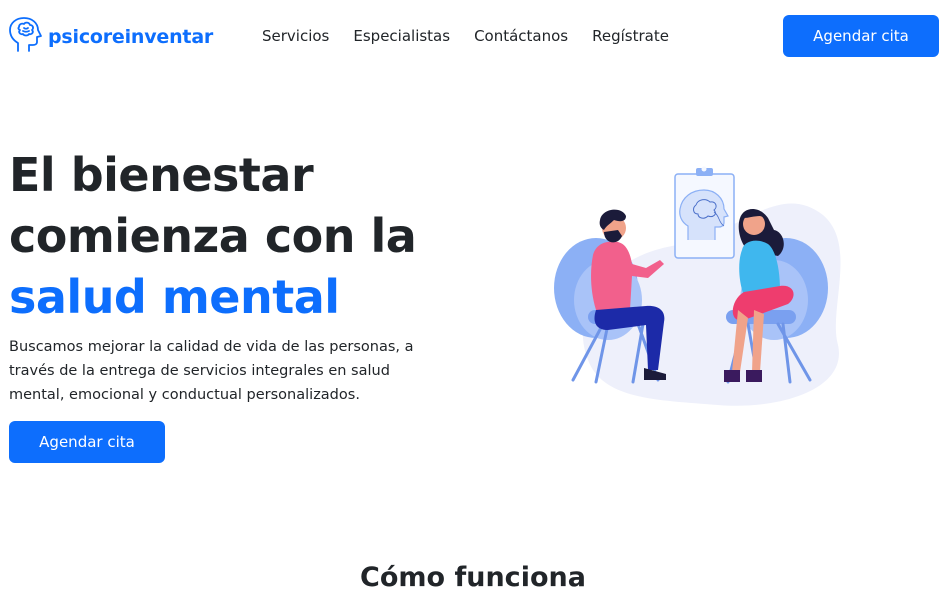  I want to click on hero-title-line-1: El bienestar, so click(161, 175).